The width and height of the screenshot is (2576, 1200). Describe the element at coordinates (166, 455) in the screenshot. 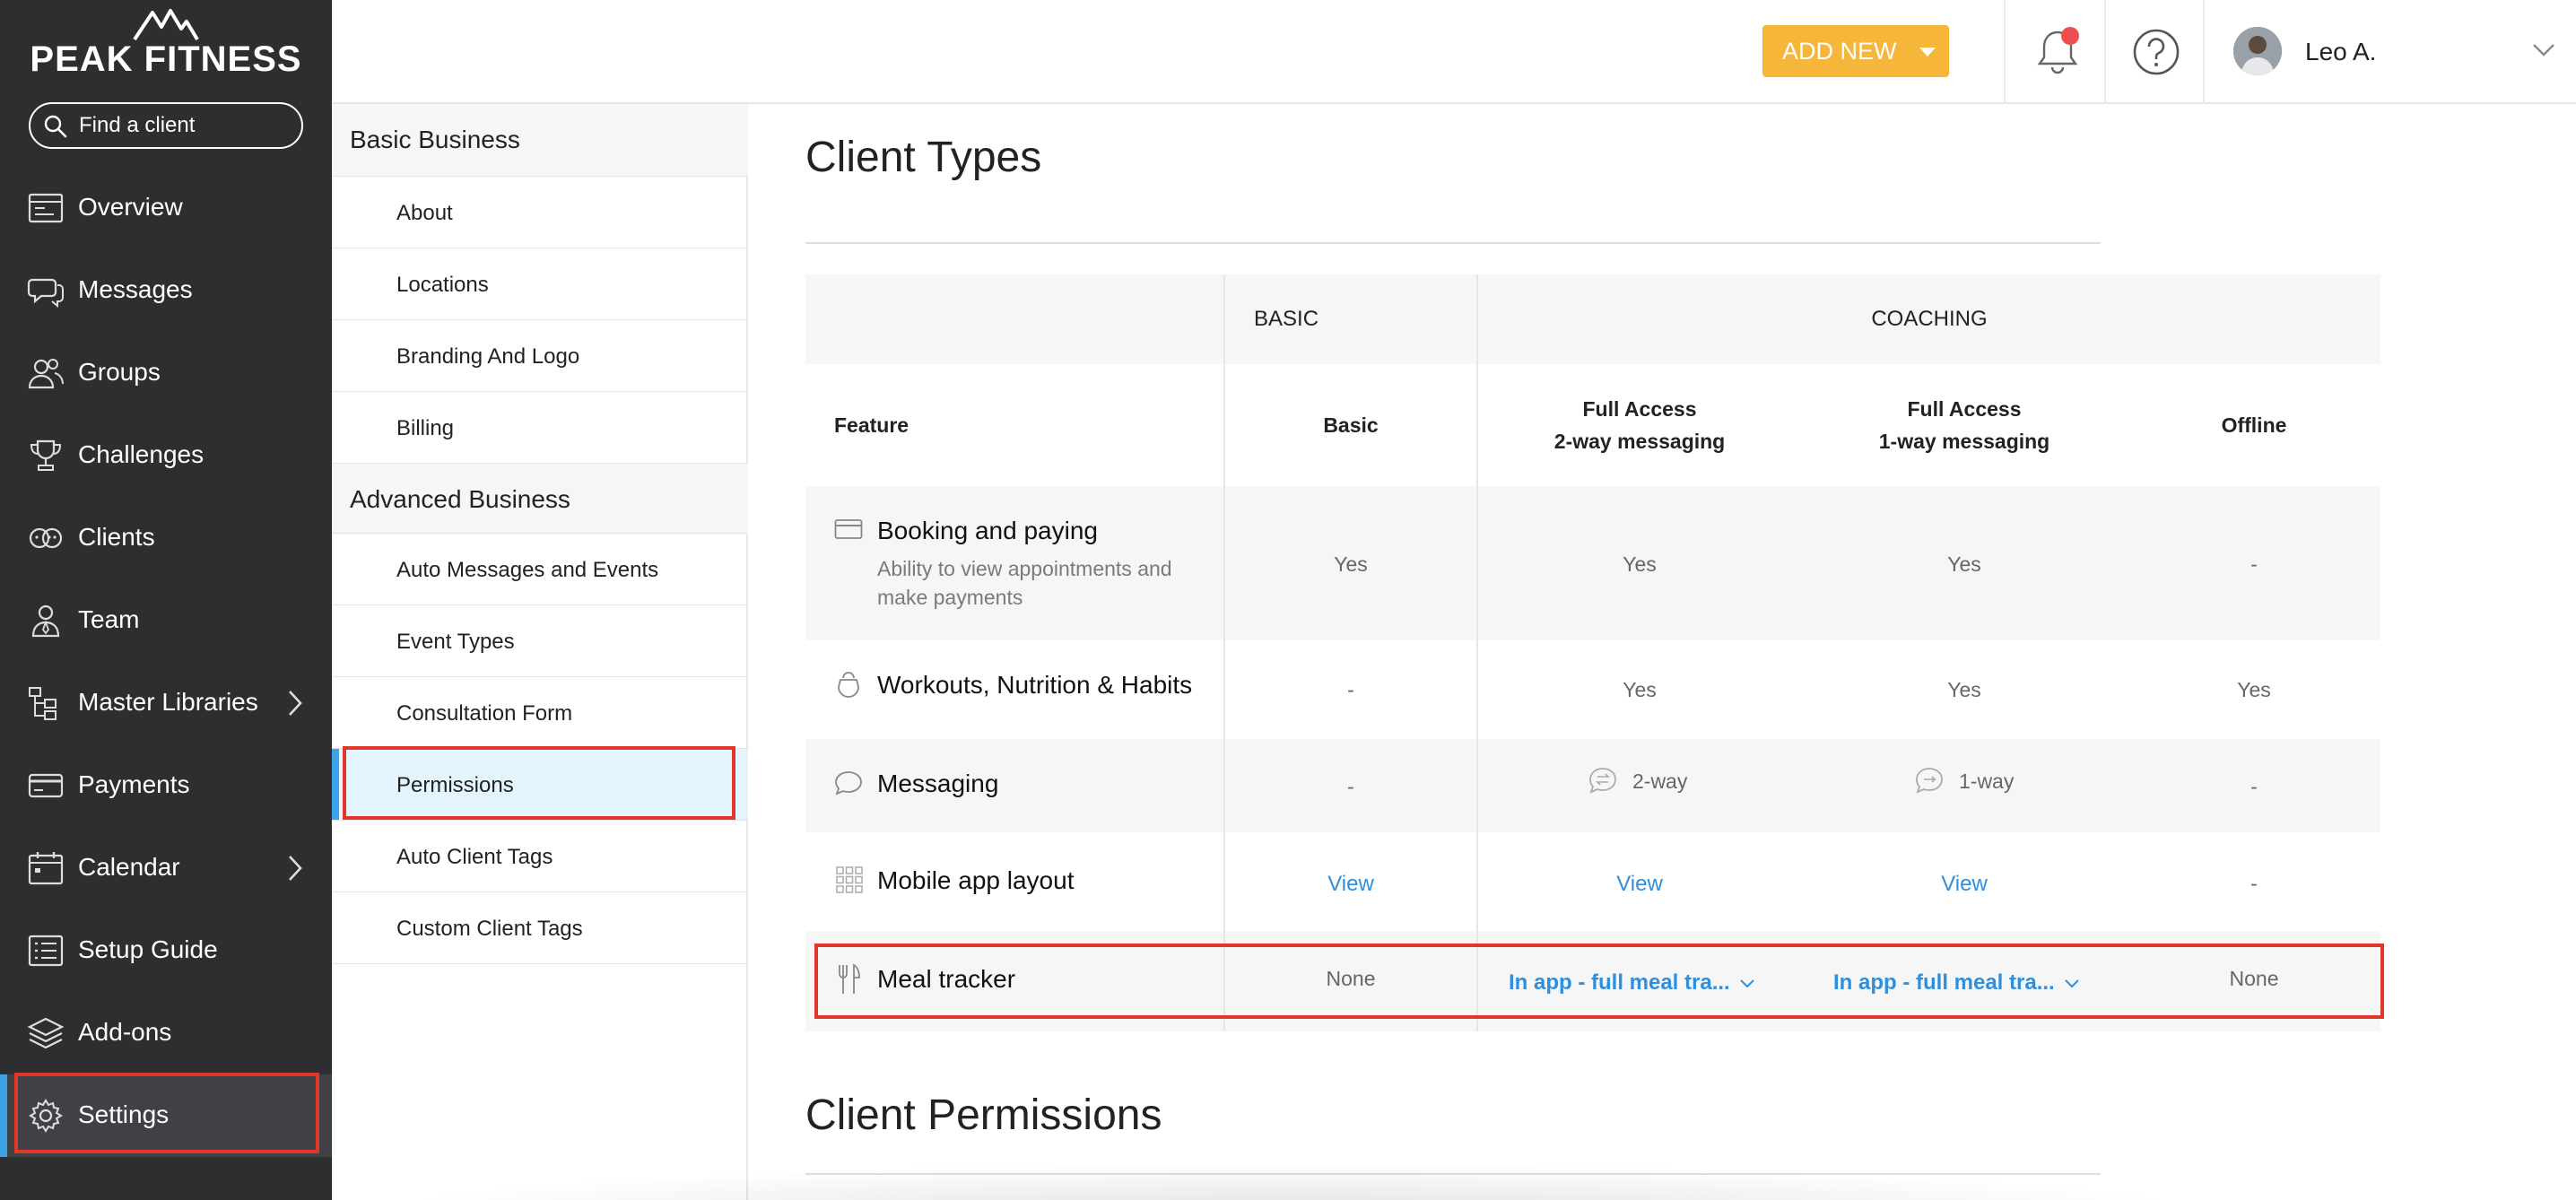

I see `nav-item-challenges: Challenges` at that location.